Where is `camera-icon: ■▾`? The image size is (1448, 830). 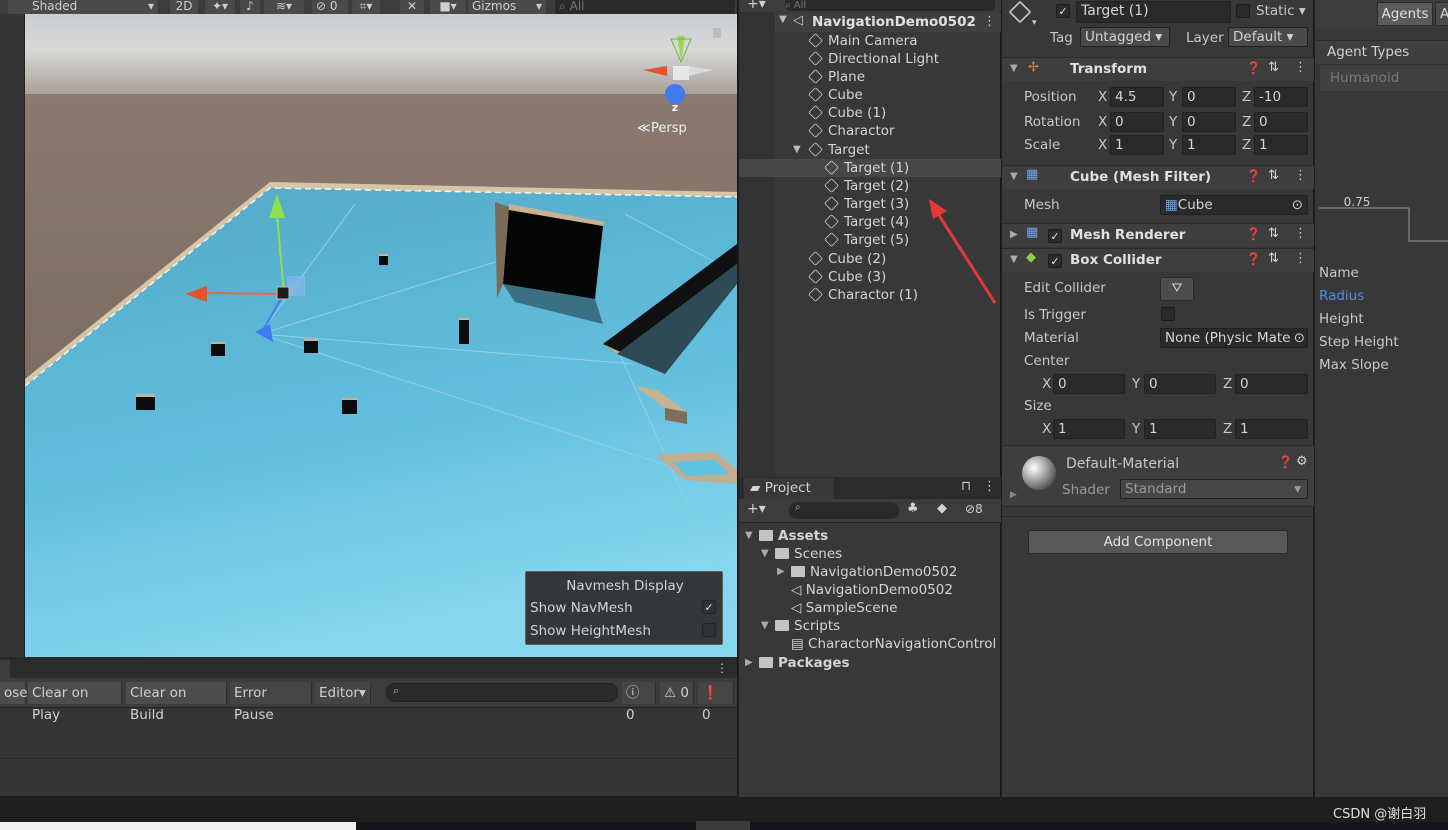
camera-icon: ■▾ is located at coordinates (448, 7).